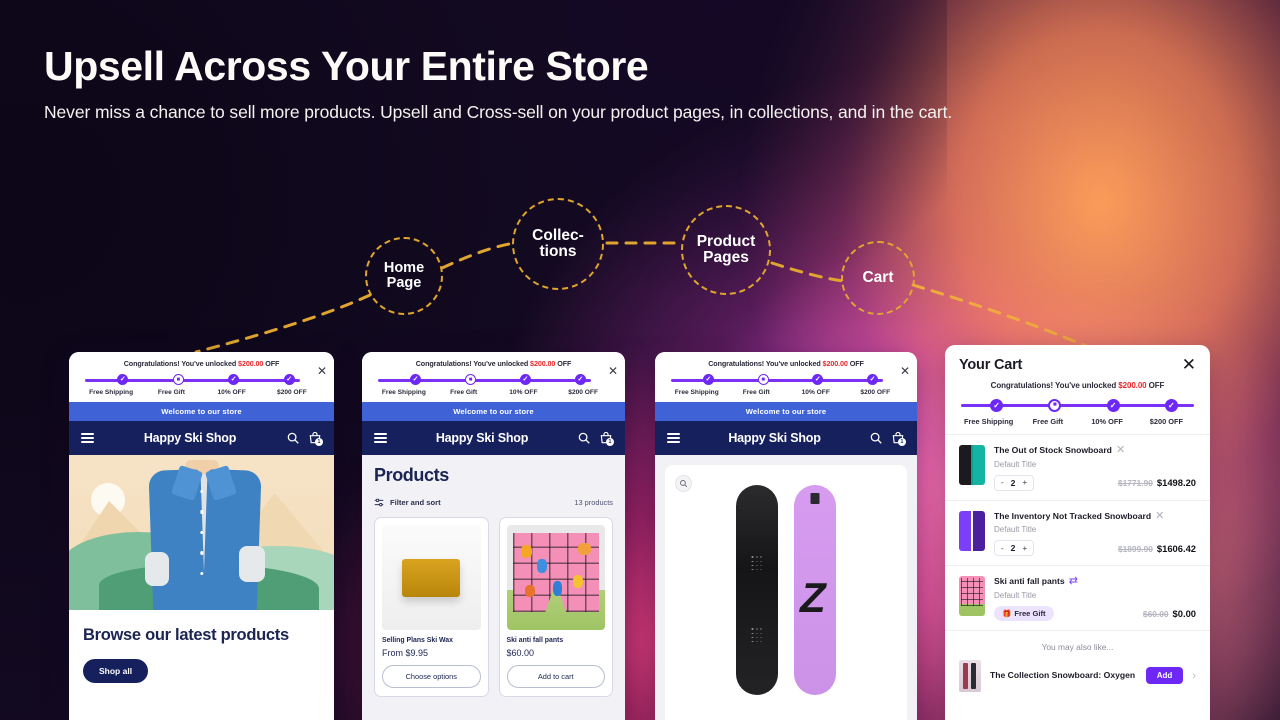 The width and height of the screenshot is (1280, 720). Describe the element at coordinates (405, 653) in the screenshot. I see `product-price: From $9.95` at that location.